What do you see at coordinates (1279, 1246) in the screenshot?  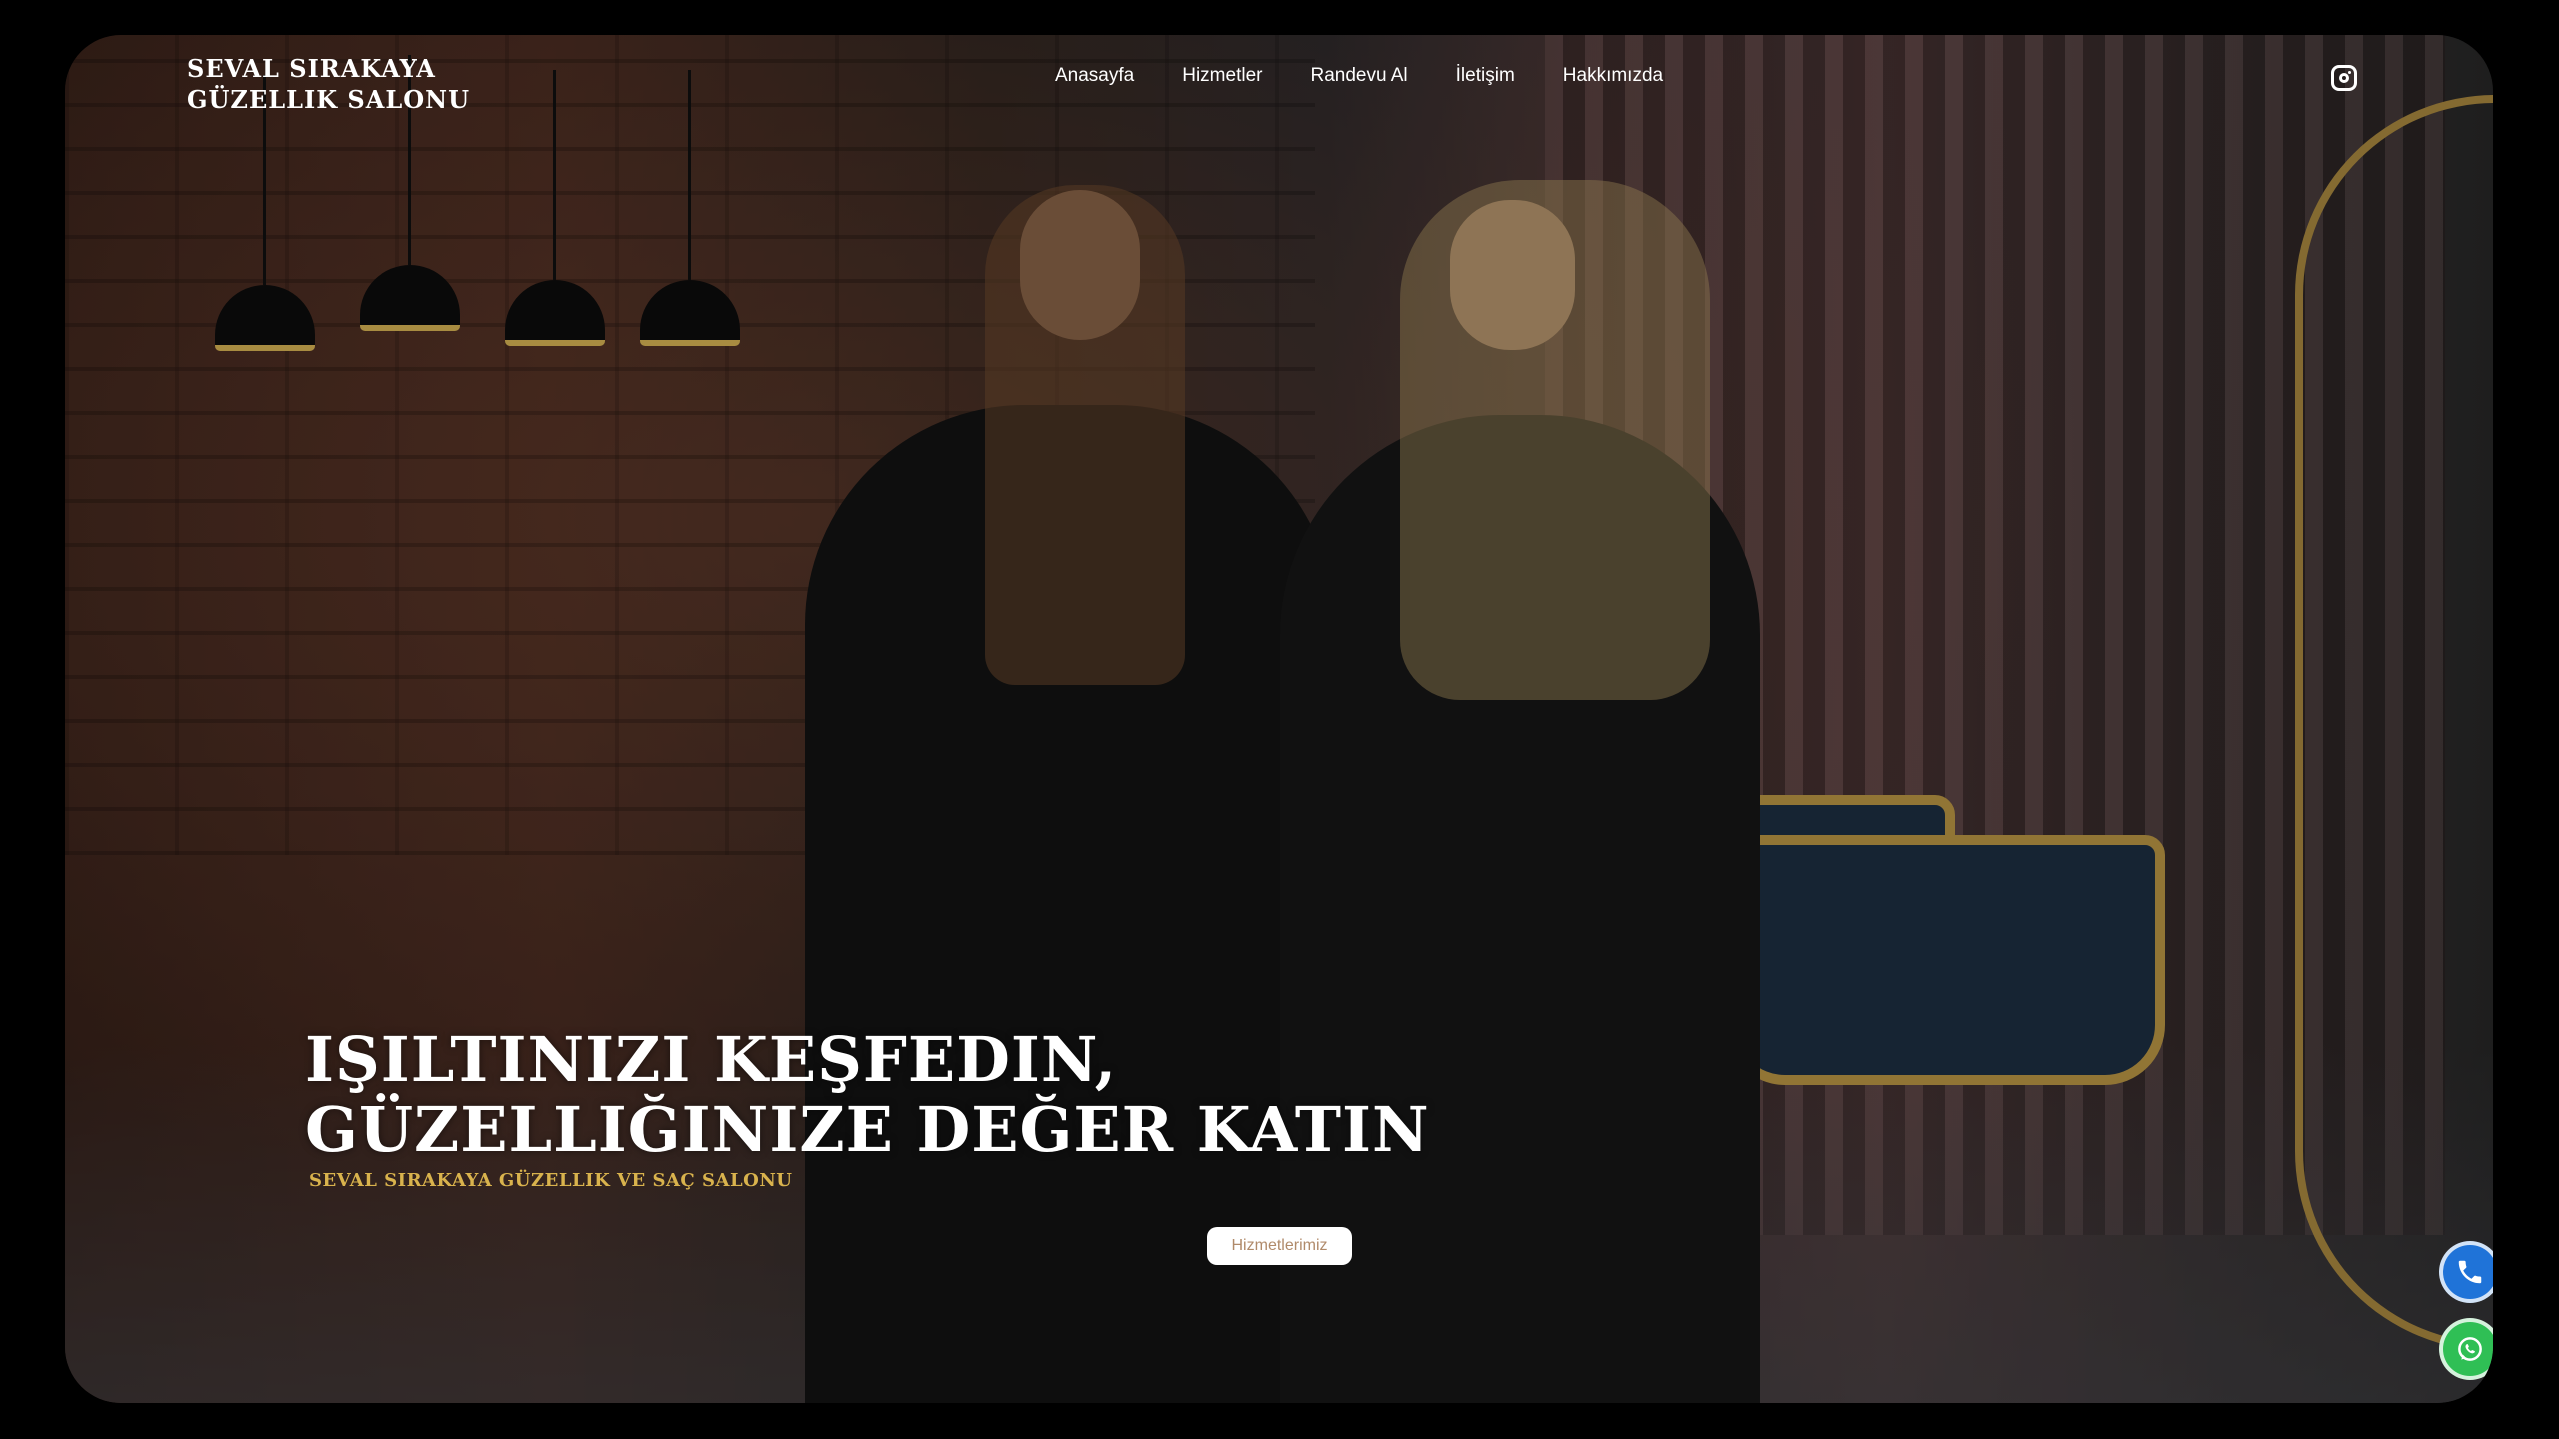 I see `services-button: Hizmetlerimiz` at bounding box center [1279, 1246].